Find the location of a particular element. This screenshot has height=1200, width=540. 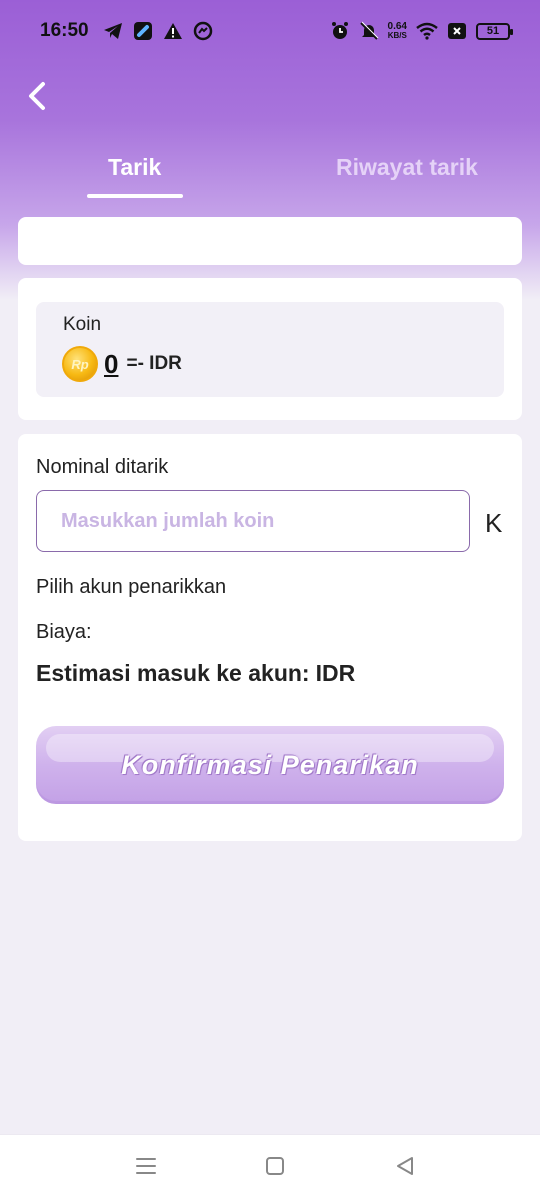

app-square-icon is located at coordinates (143, 31).